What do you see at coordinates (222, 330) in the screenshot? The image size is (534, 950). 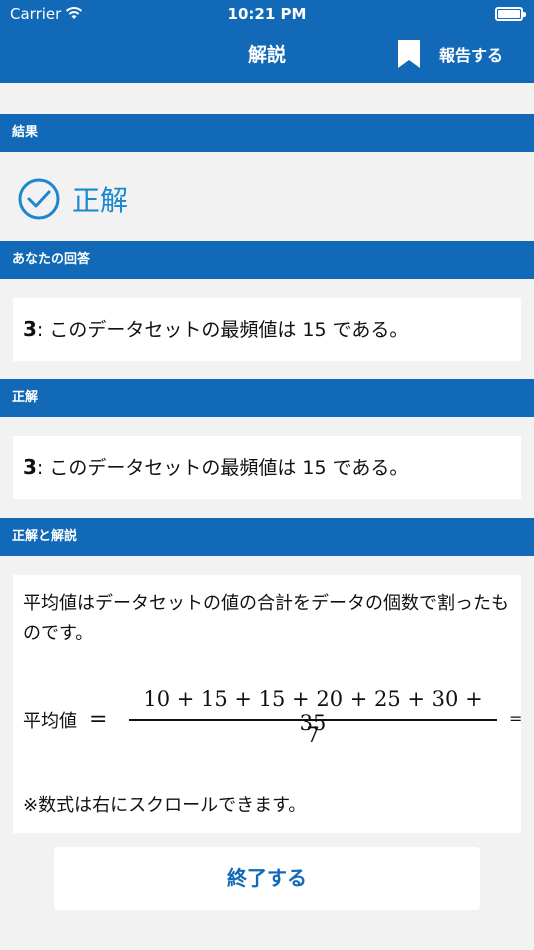 I see `your-answer-statement: : このデータセットの最頻値は 15 である。` at bounding box center [222, 330].